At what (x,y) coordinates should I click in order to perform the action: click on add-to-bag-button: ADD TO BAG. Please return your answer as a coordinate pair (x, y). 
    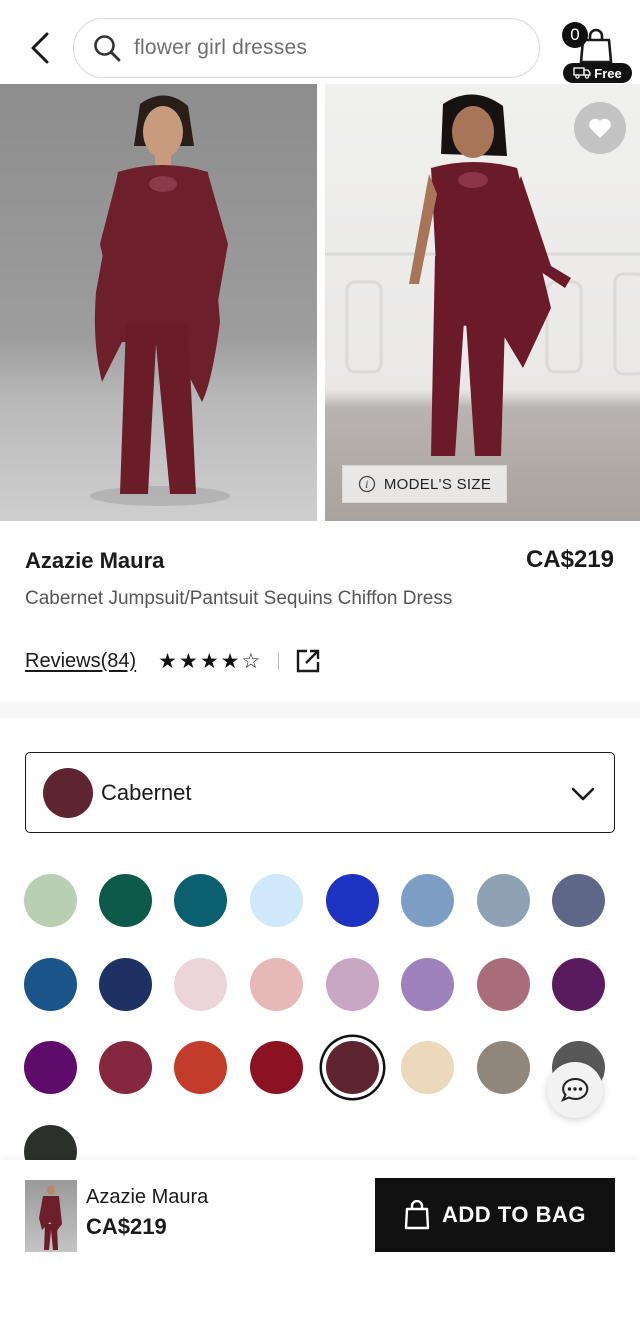
    Looking at the image, I should click on (495, 1215).